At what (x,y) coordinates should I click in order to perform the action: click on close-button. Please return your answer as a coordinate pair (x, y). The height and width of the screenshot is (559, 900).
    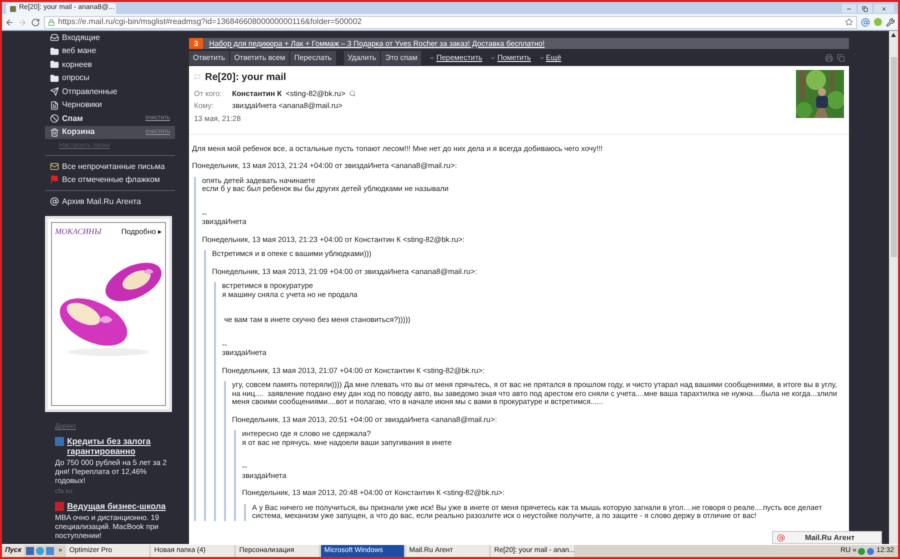
    Looking at the image, I should click on (884, 8).